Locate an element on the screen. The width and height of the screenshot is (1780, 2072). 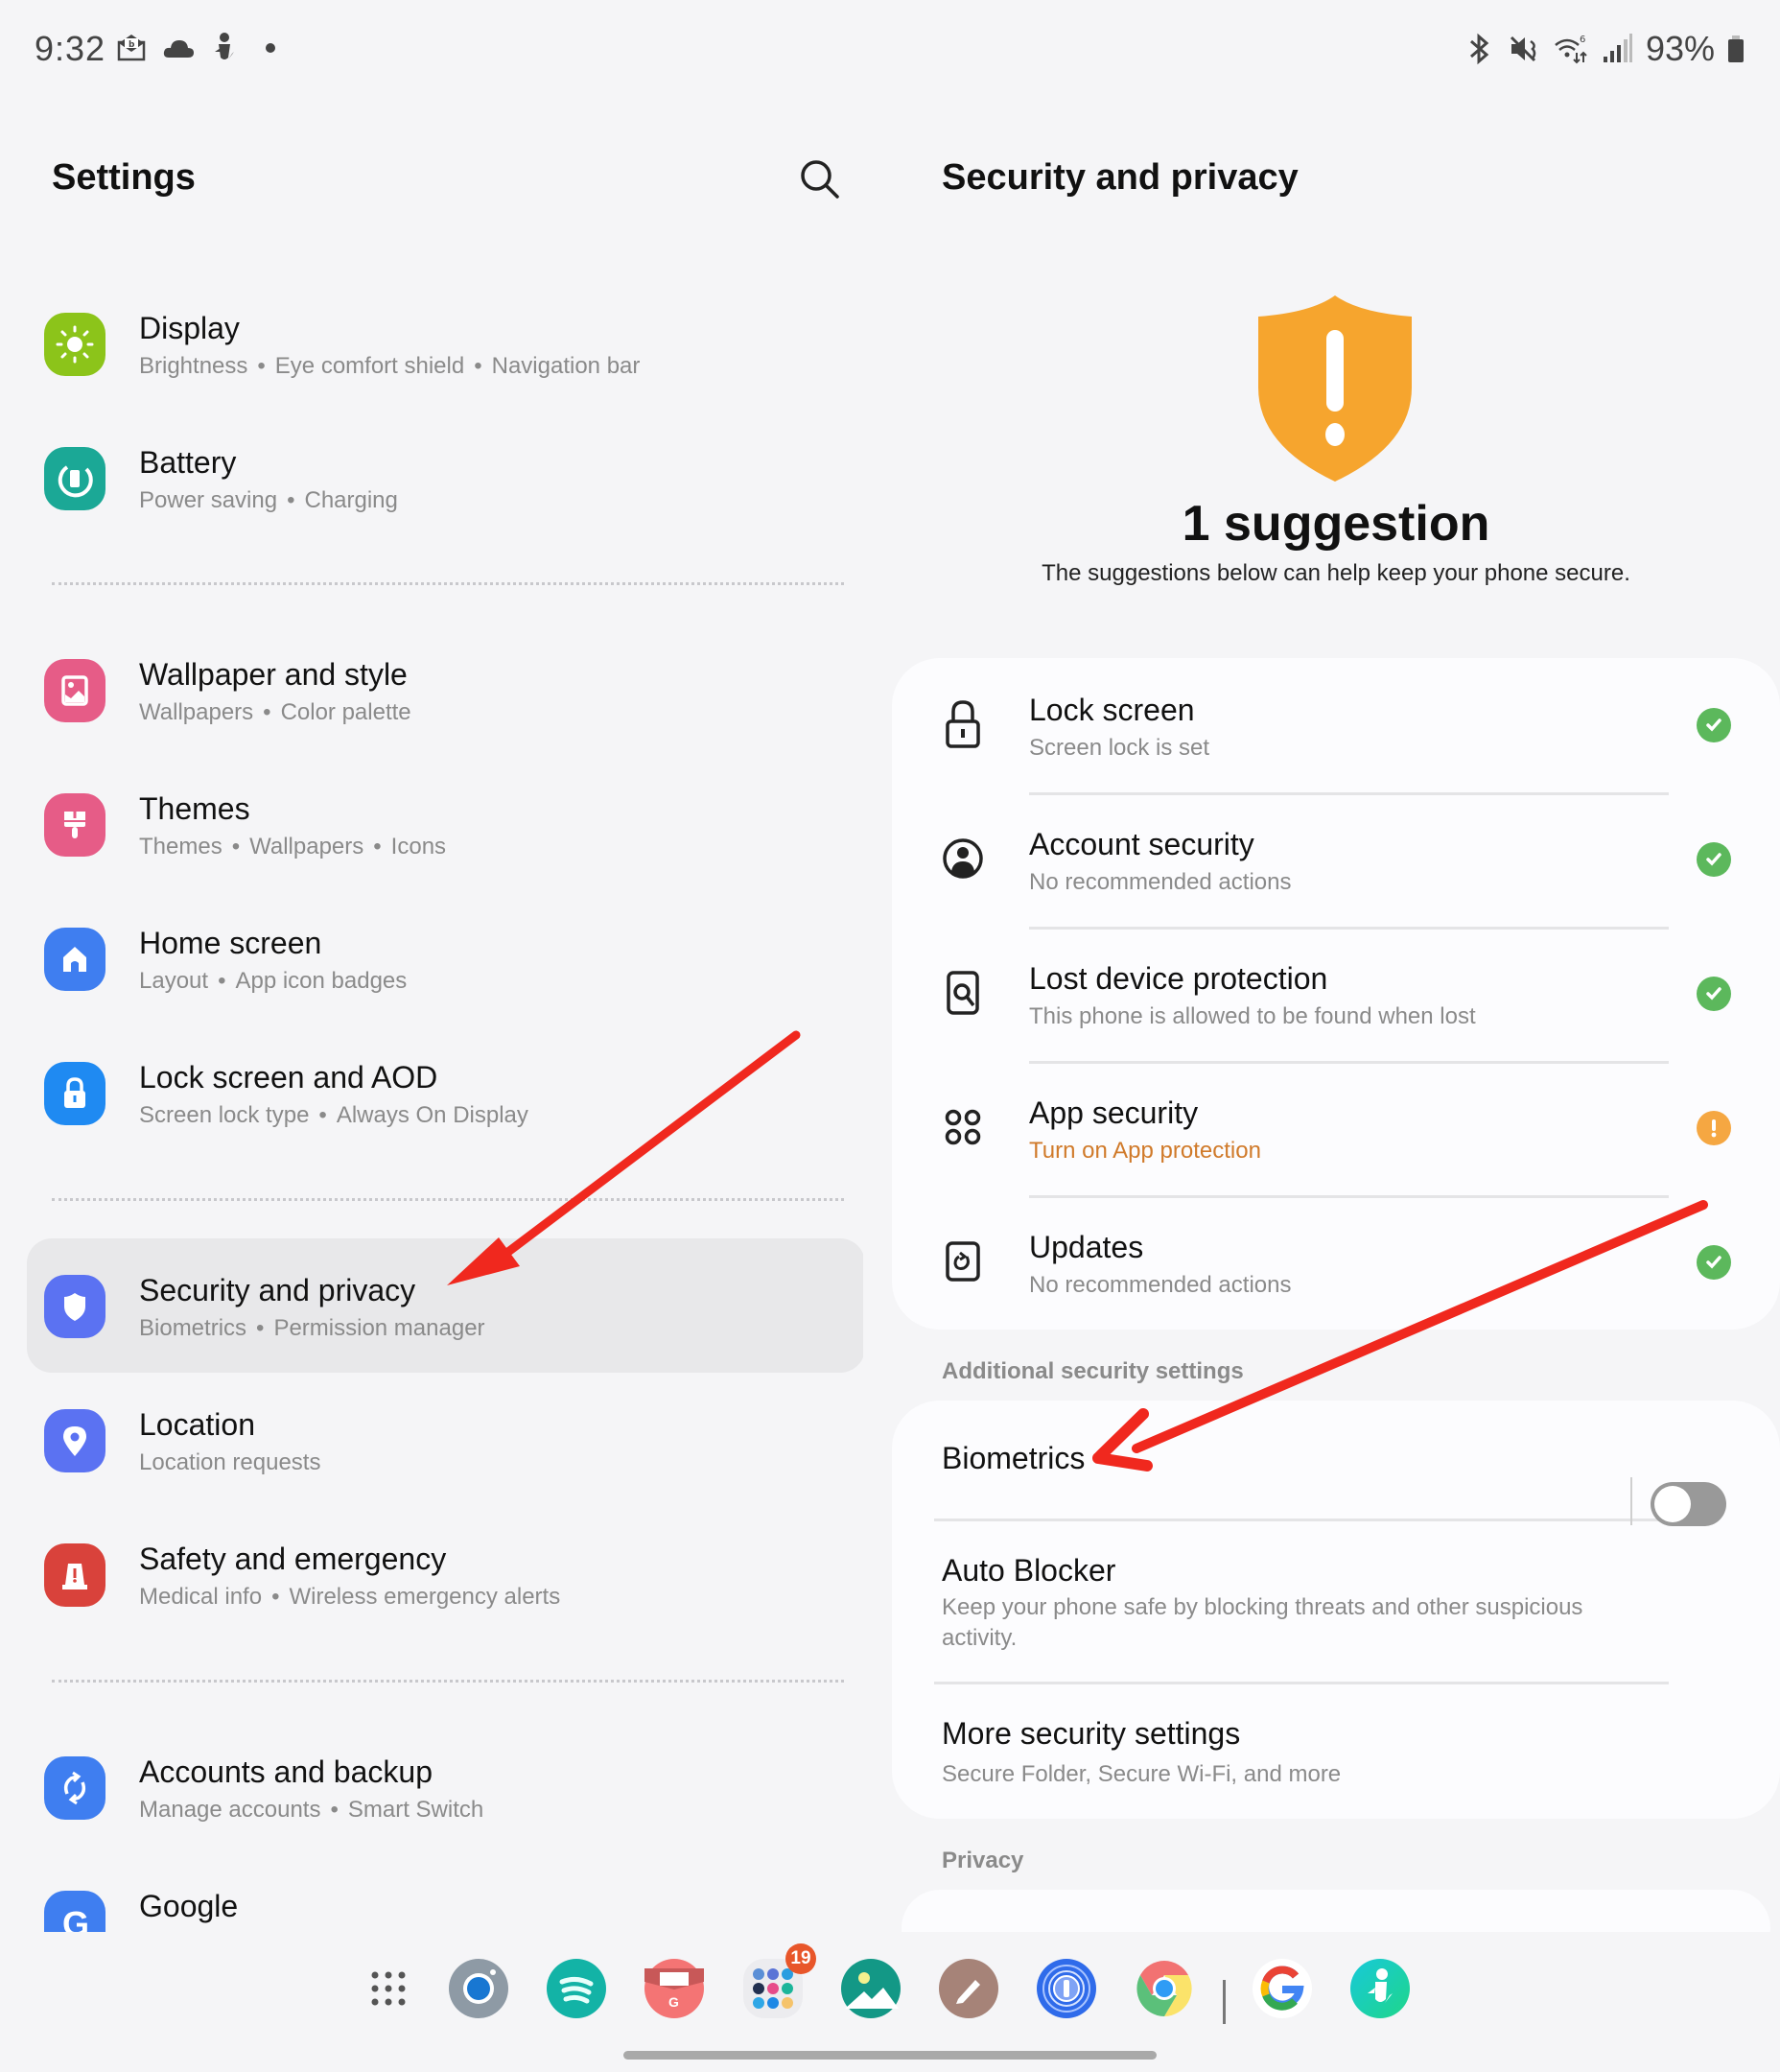
taskbar-dock: G 19 is located at coordinates (890, 2002).